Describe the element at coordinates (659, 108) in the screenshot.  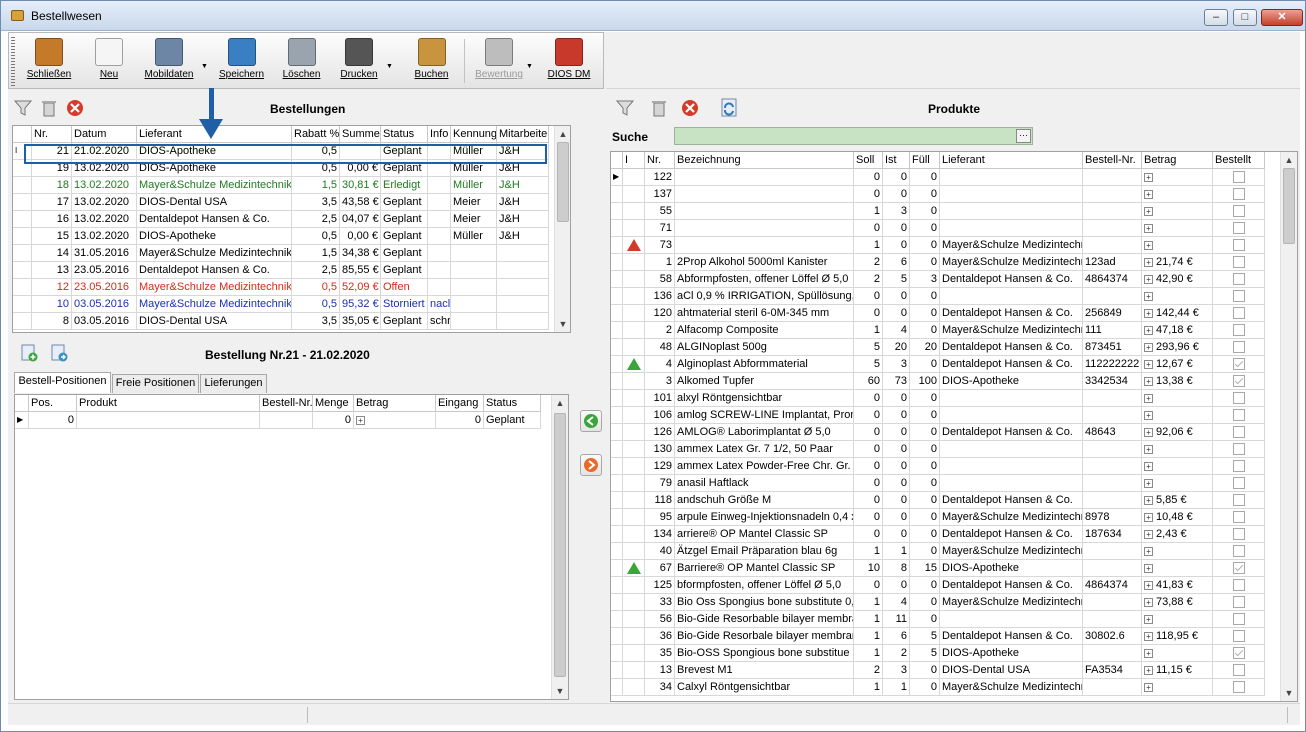
I see `product-filter-delete-icon` at that location.